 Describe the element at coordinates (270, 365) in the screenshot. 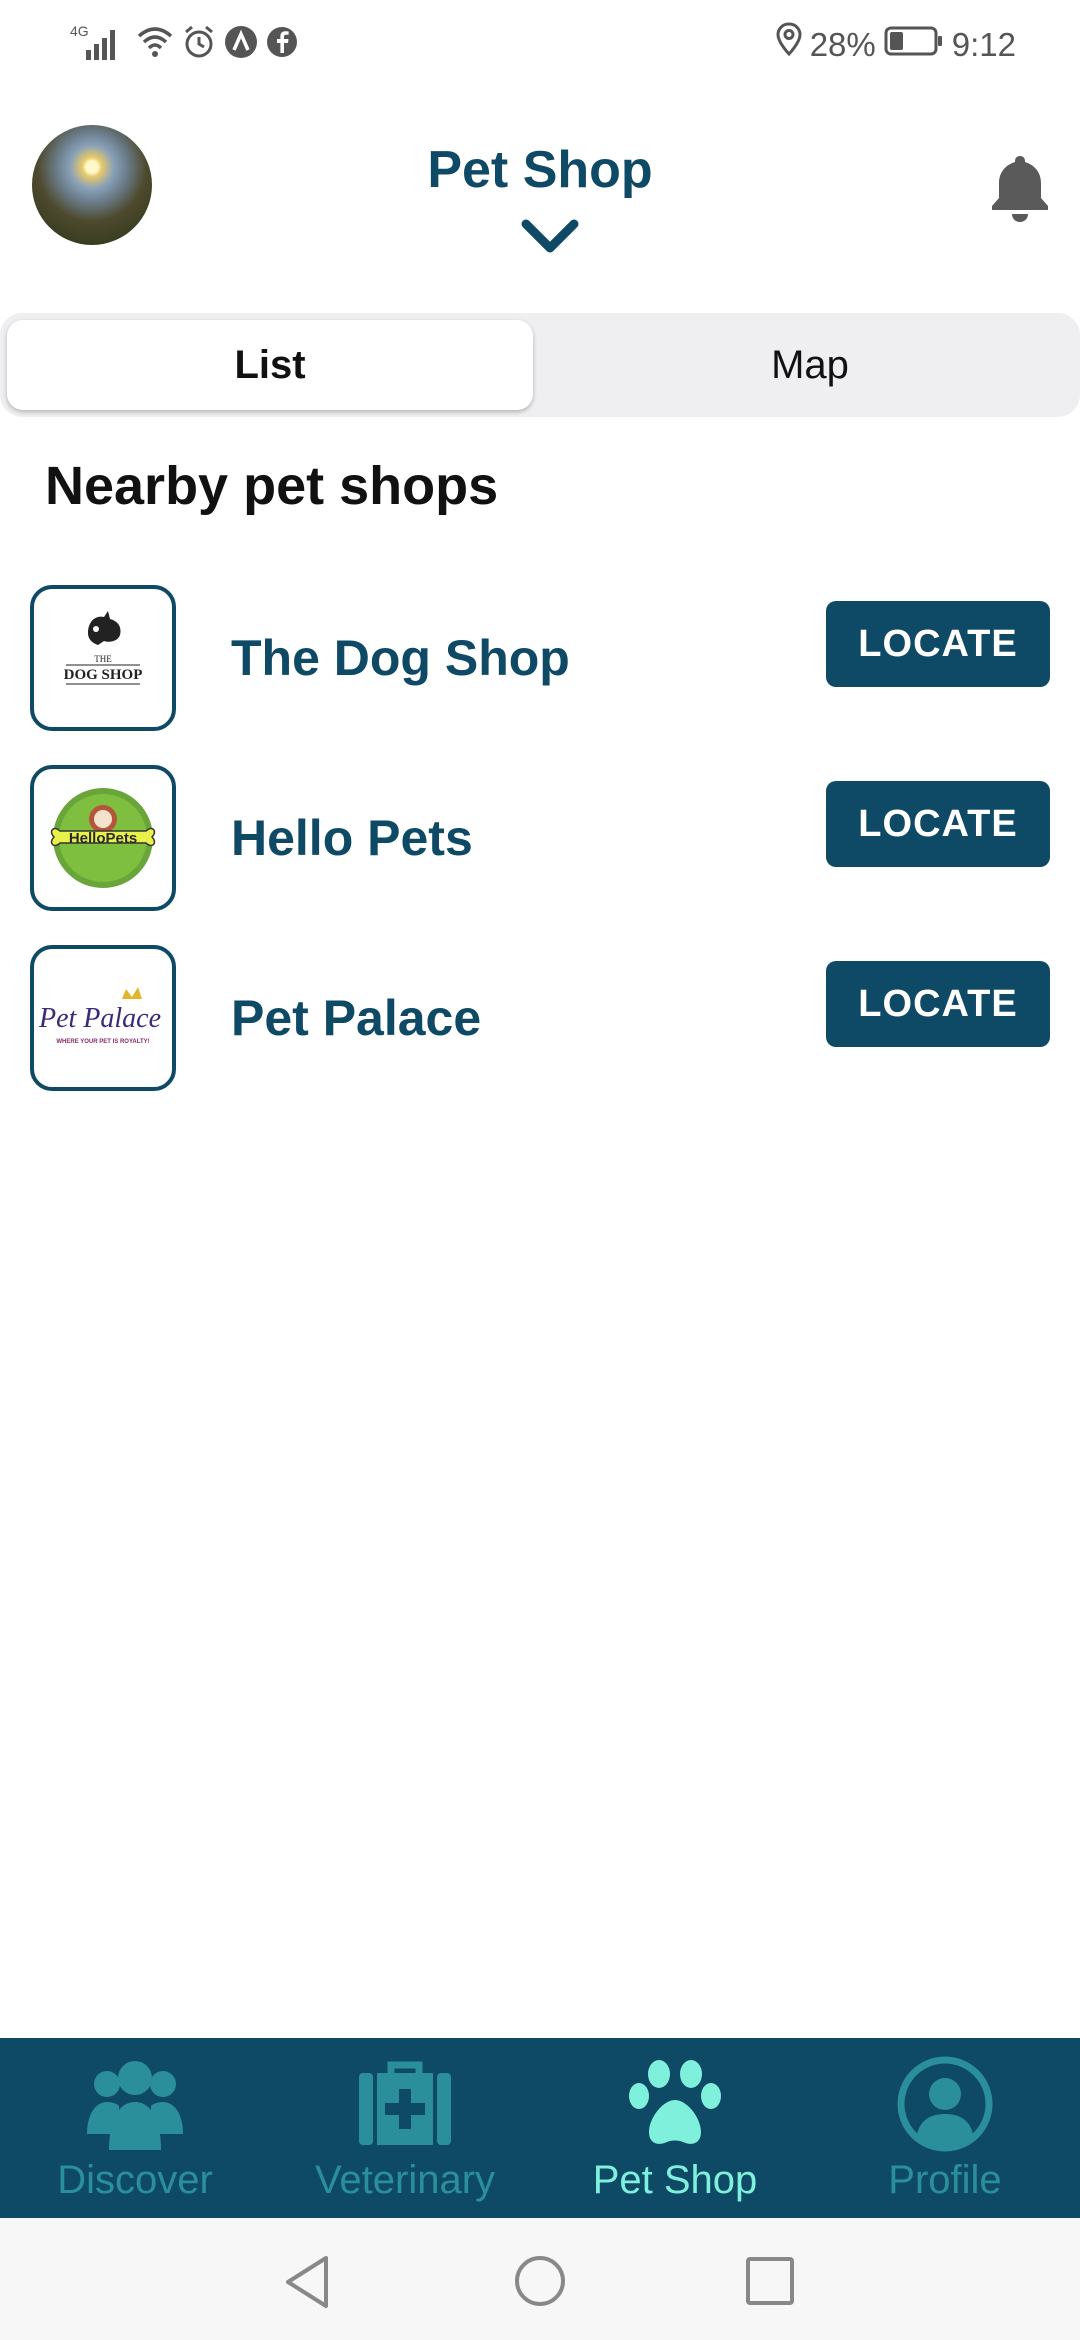

I see `tab-list: List` at that location.